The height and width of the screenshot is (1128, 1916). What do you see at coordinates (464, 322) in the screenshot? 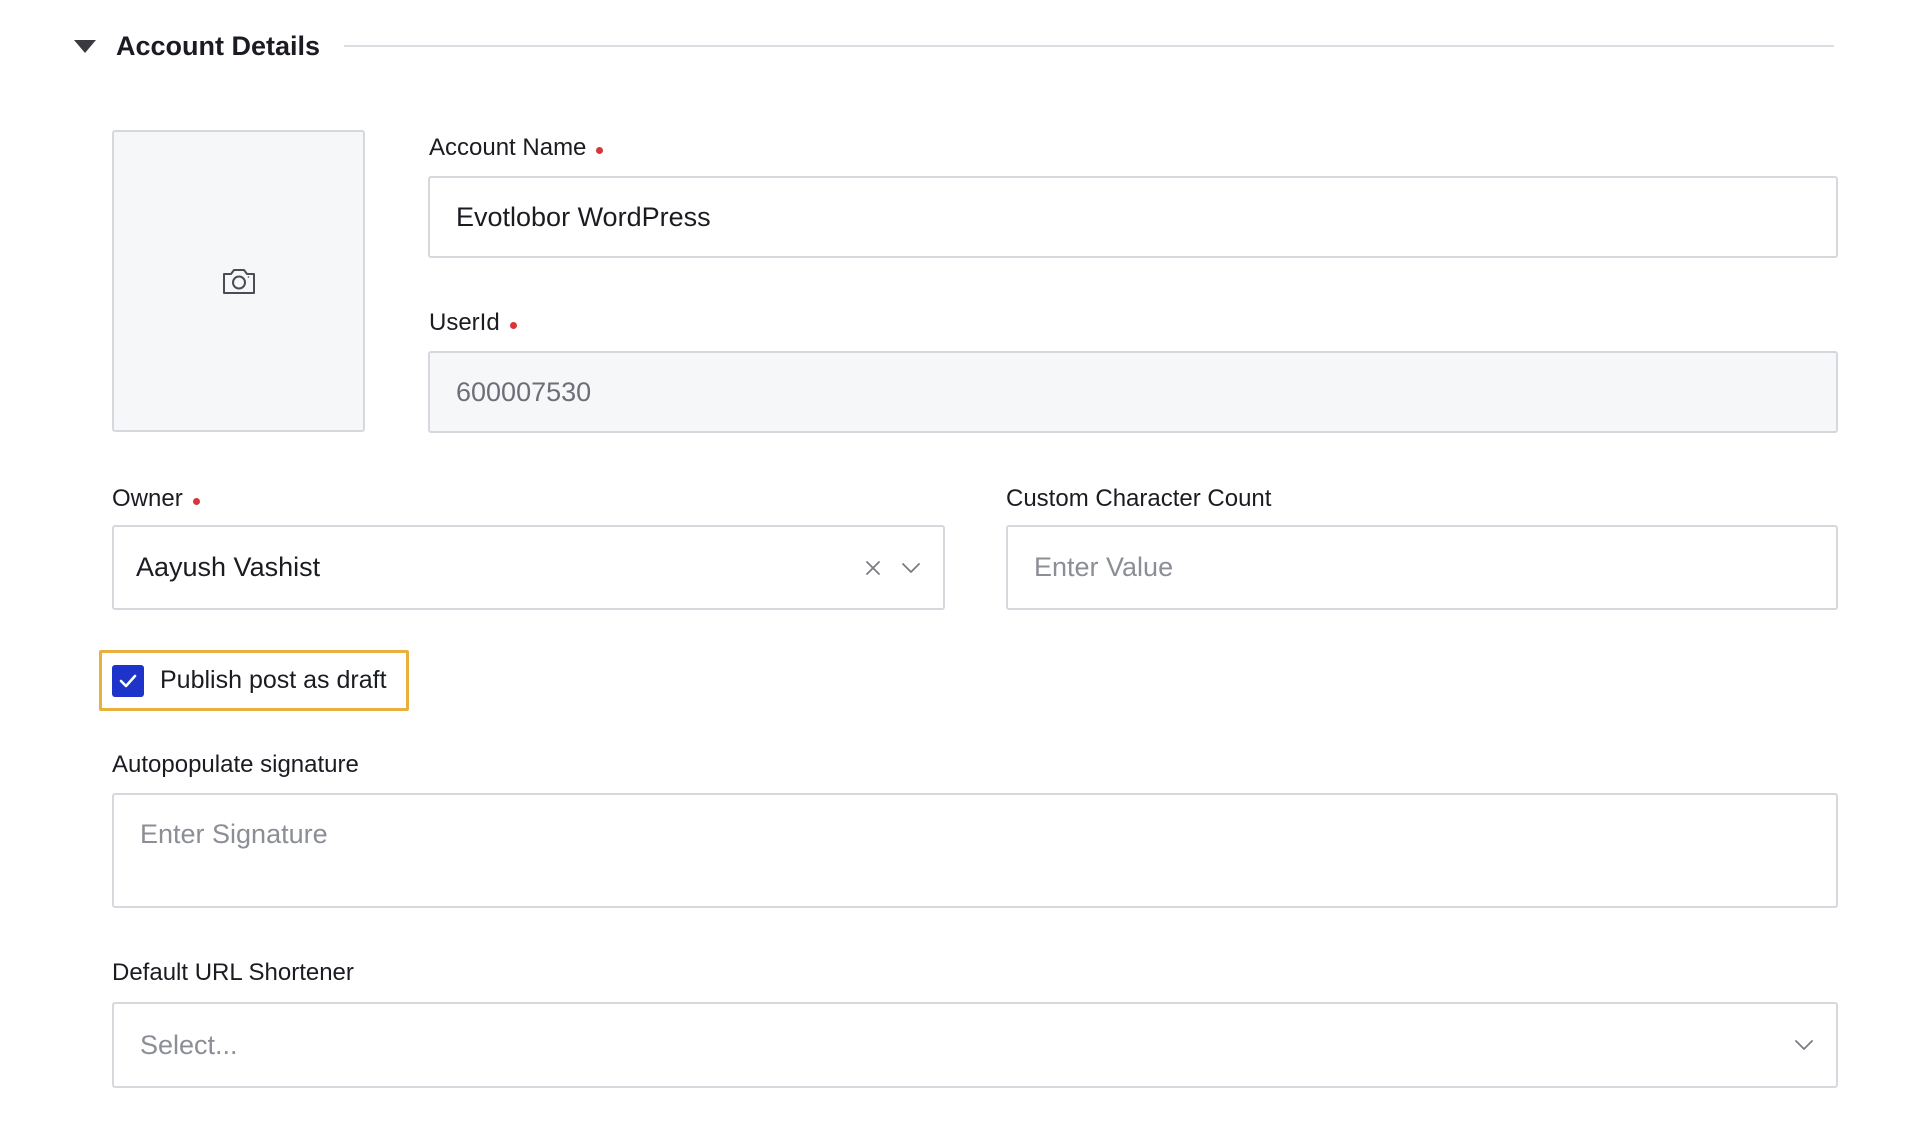
I see `user-id-label-text: UserId` at bounding box center [464, 322].